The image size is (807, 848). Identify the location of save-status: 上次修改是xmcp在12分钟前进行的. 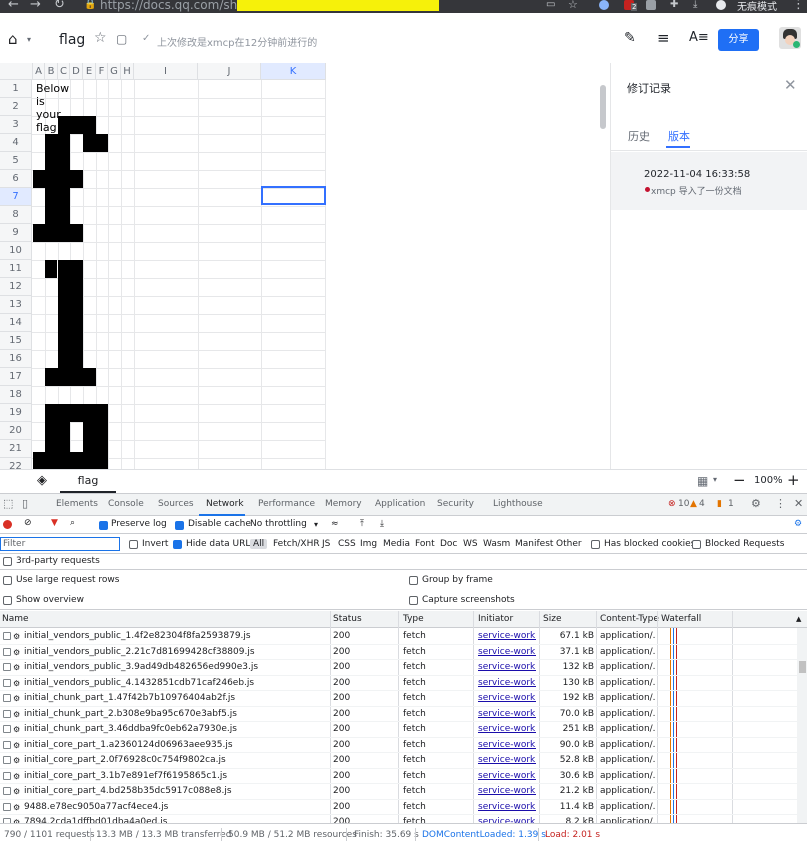
(237, 41).